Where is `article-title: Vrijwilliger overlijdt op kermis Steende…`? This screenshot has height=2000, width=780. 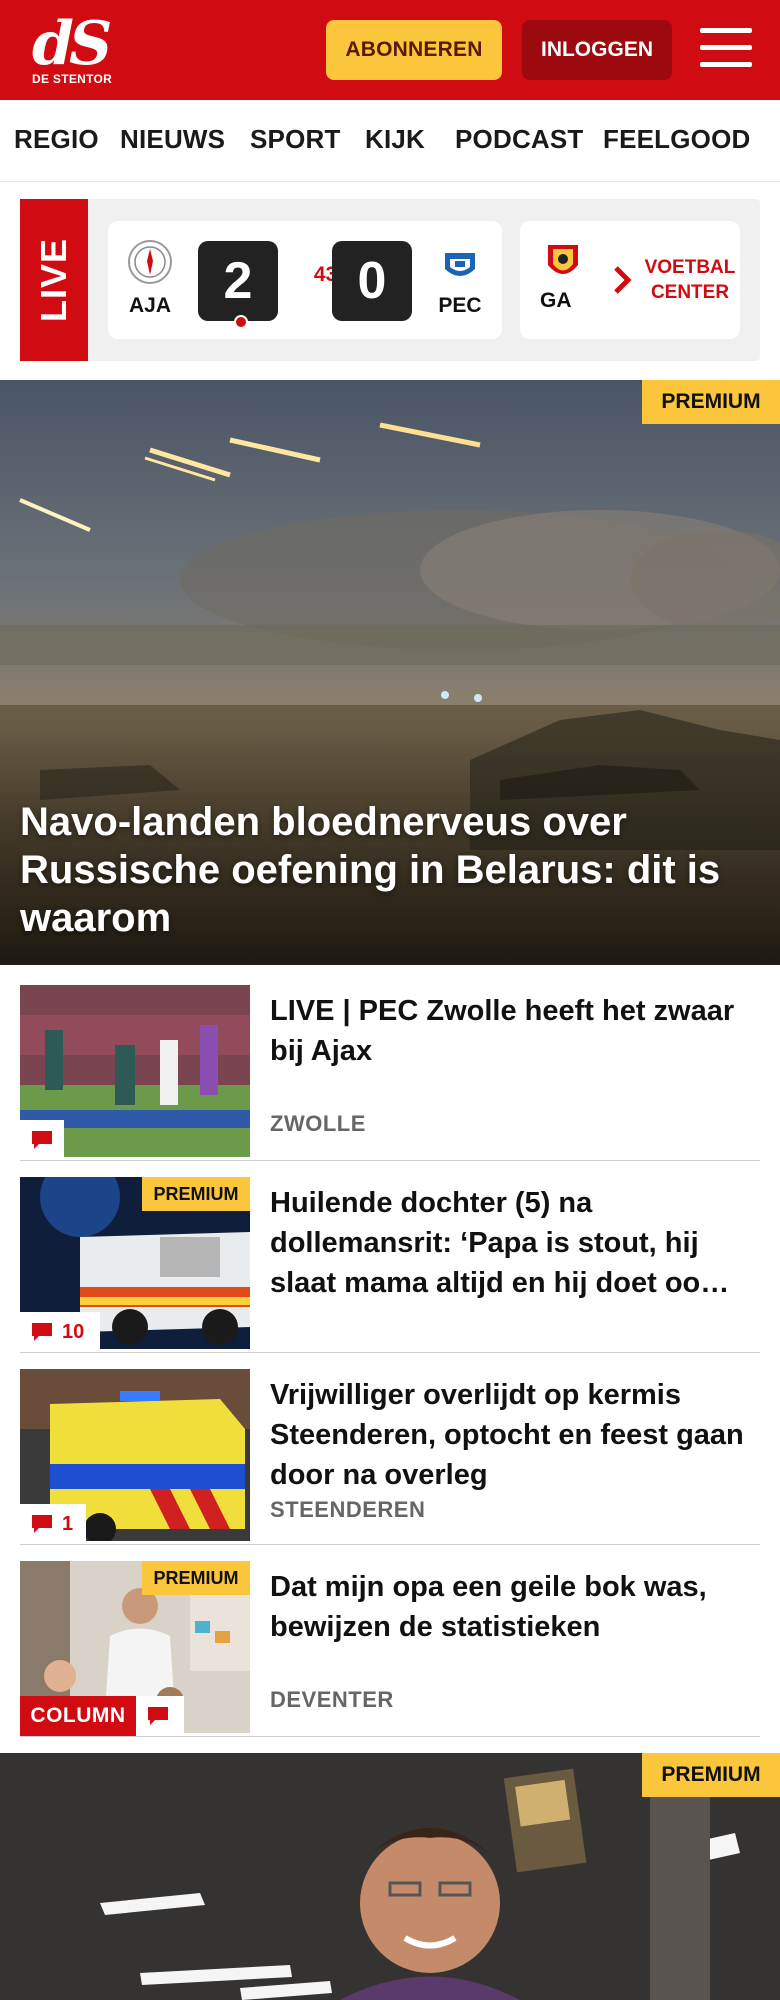
article-title: Vrijwilliger overlijdt op kermis Steende… is located at coordinates (507, 1435).